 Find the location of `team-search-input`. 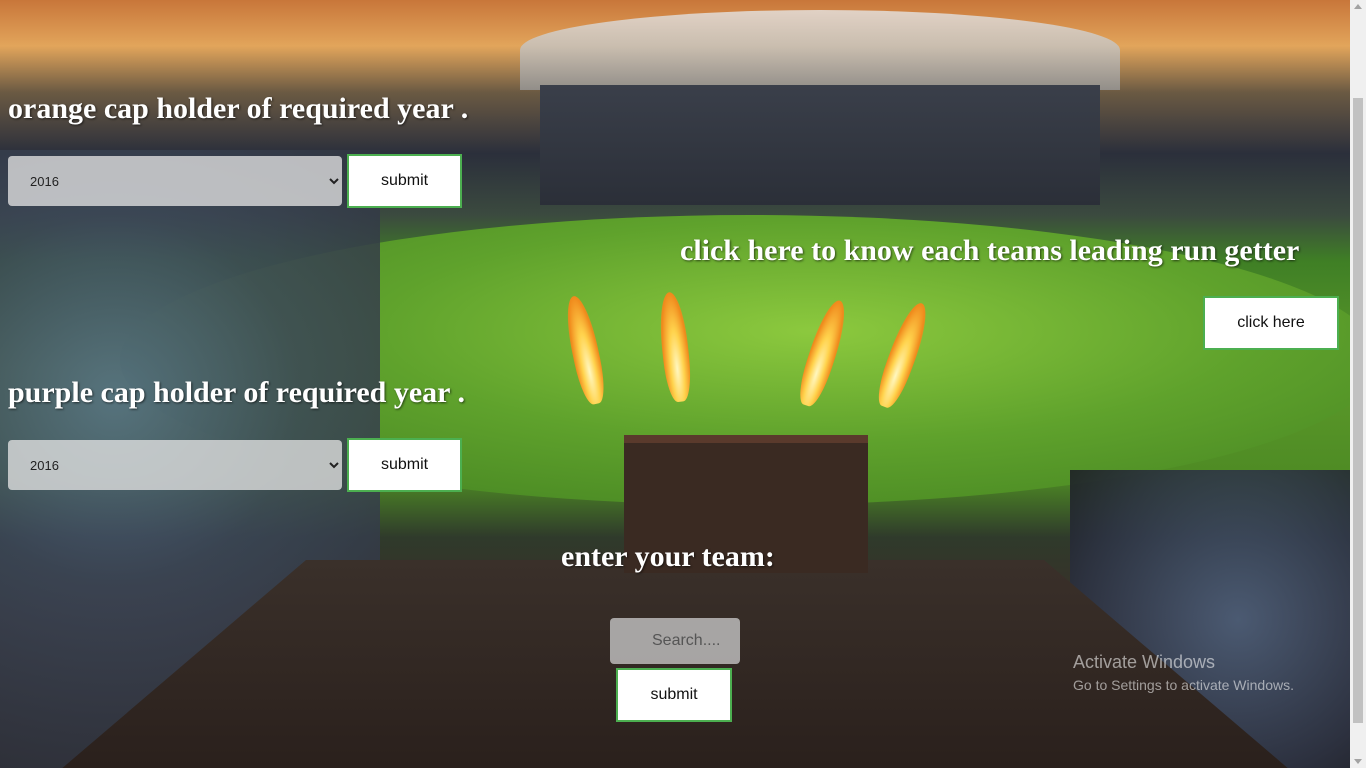

team-search-input is located at coordinates (675, 641).